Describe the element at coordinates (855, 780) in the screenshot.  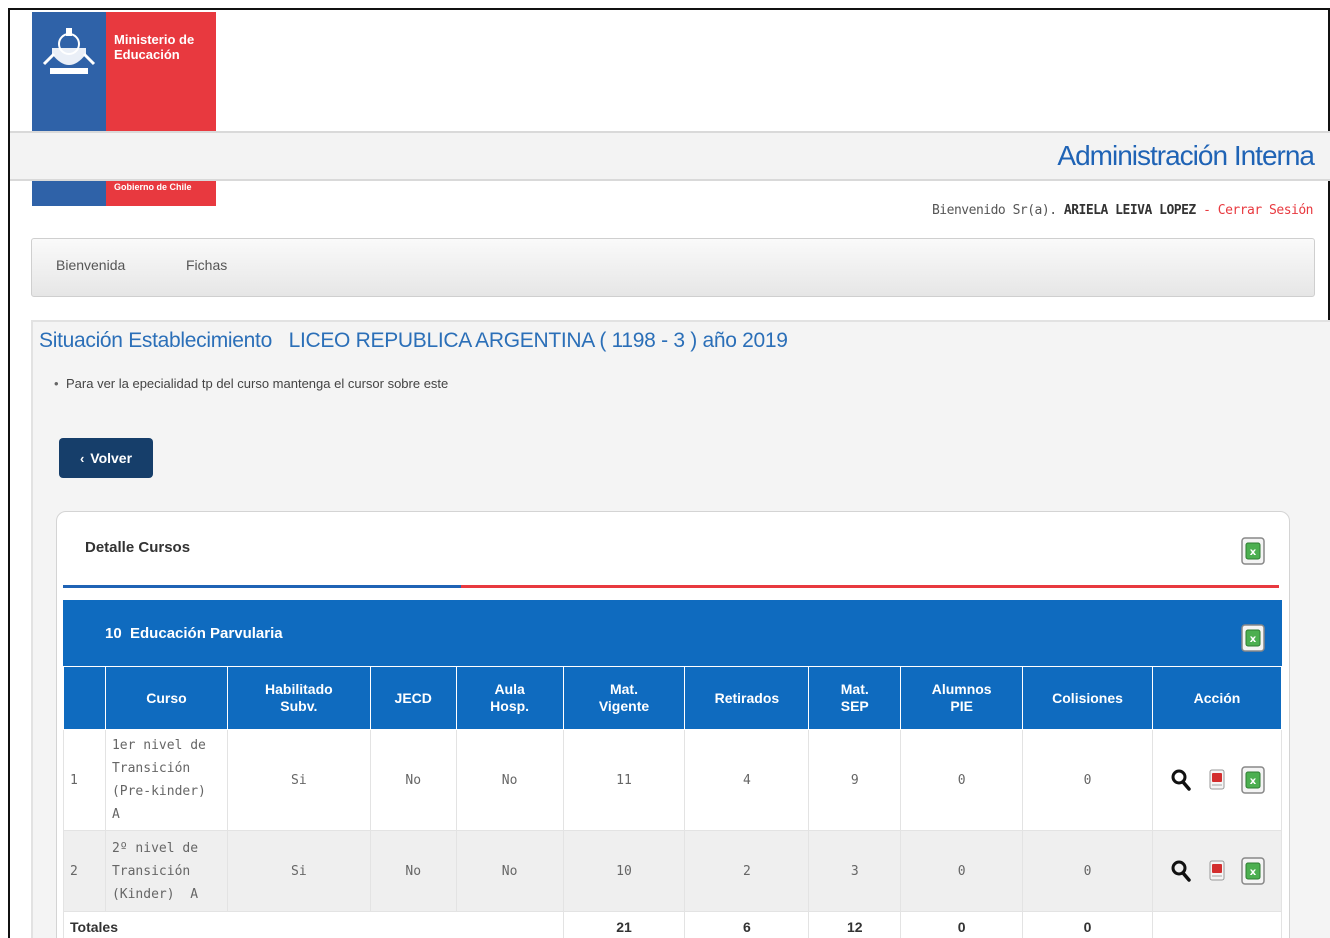
I see `row-mat-sep: 9` at that location.